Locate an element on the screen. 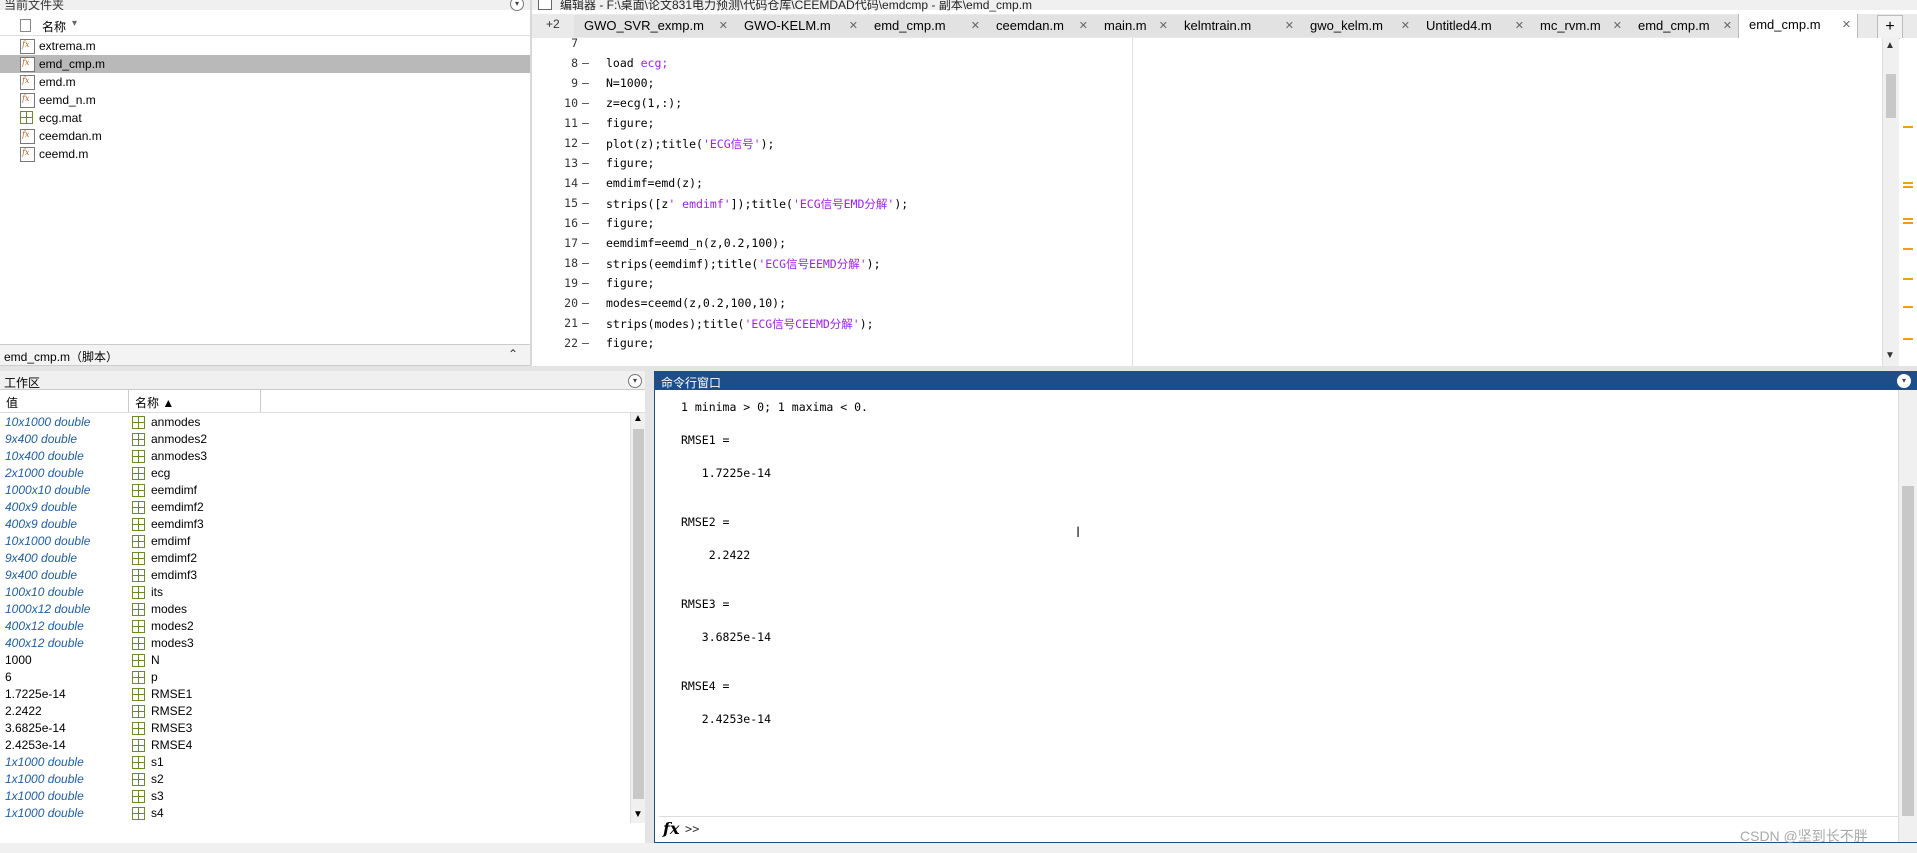 Image resolution: width=1917 pixels, height=853 pixels. variable-row: 400x9 double eemdimf3 is located at coordinates (315, 524).